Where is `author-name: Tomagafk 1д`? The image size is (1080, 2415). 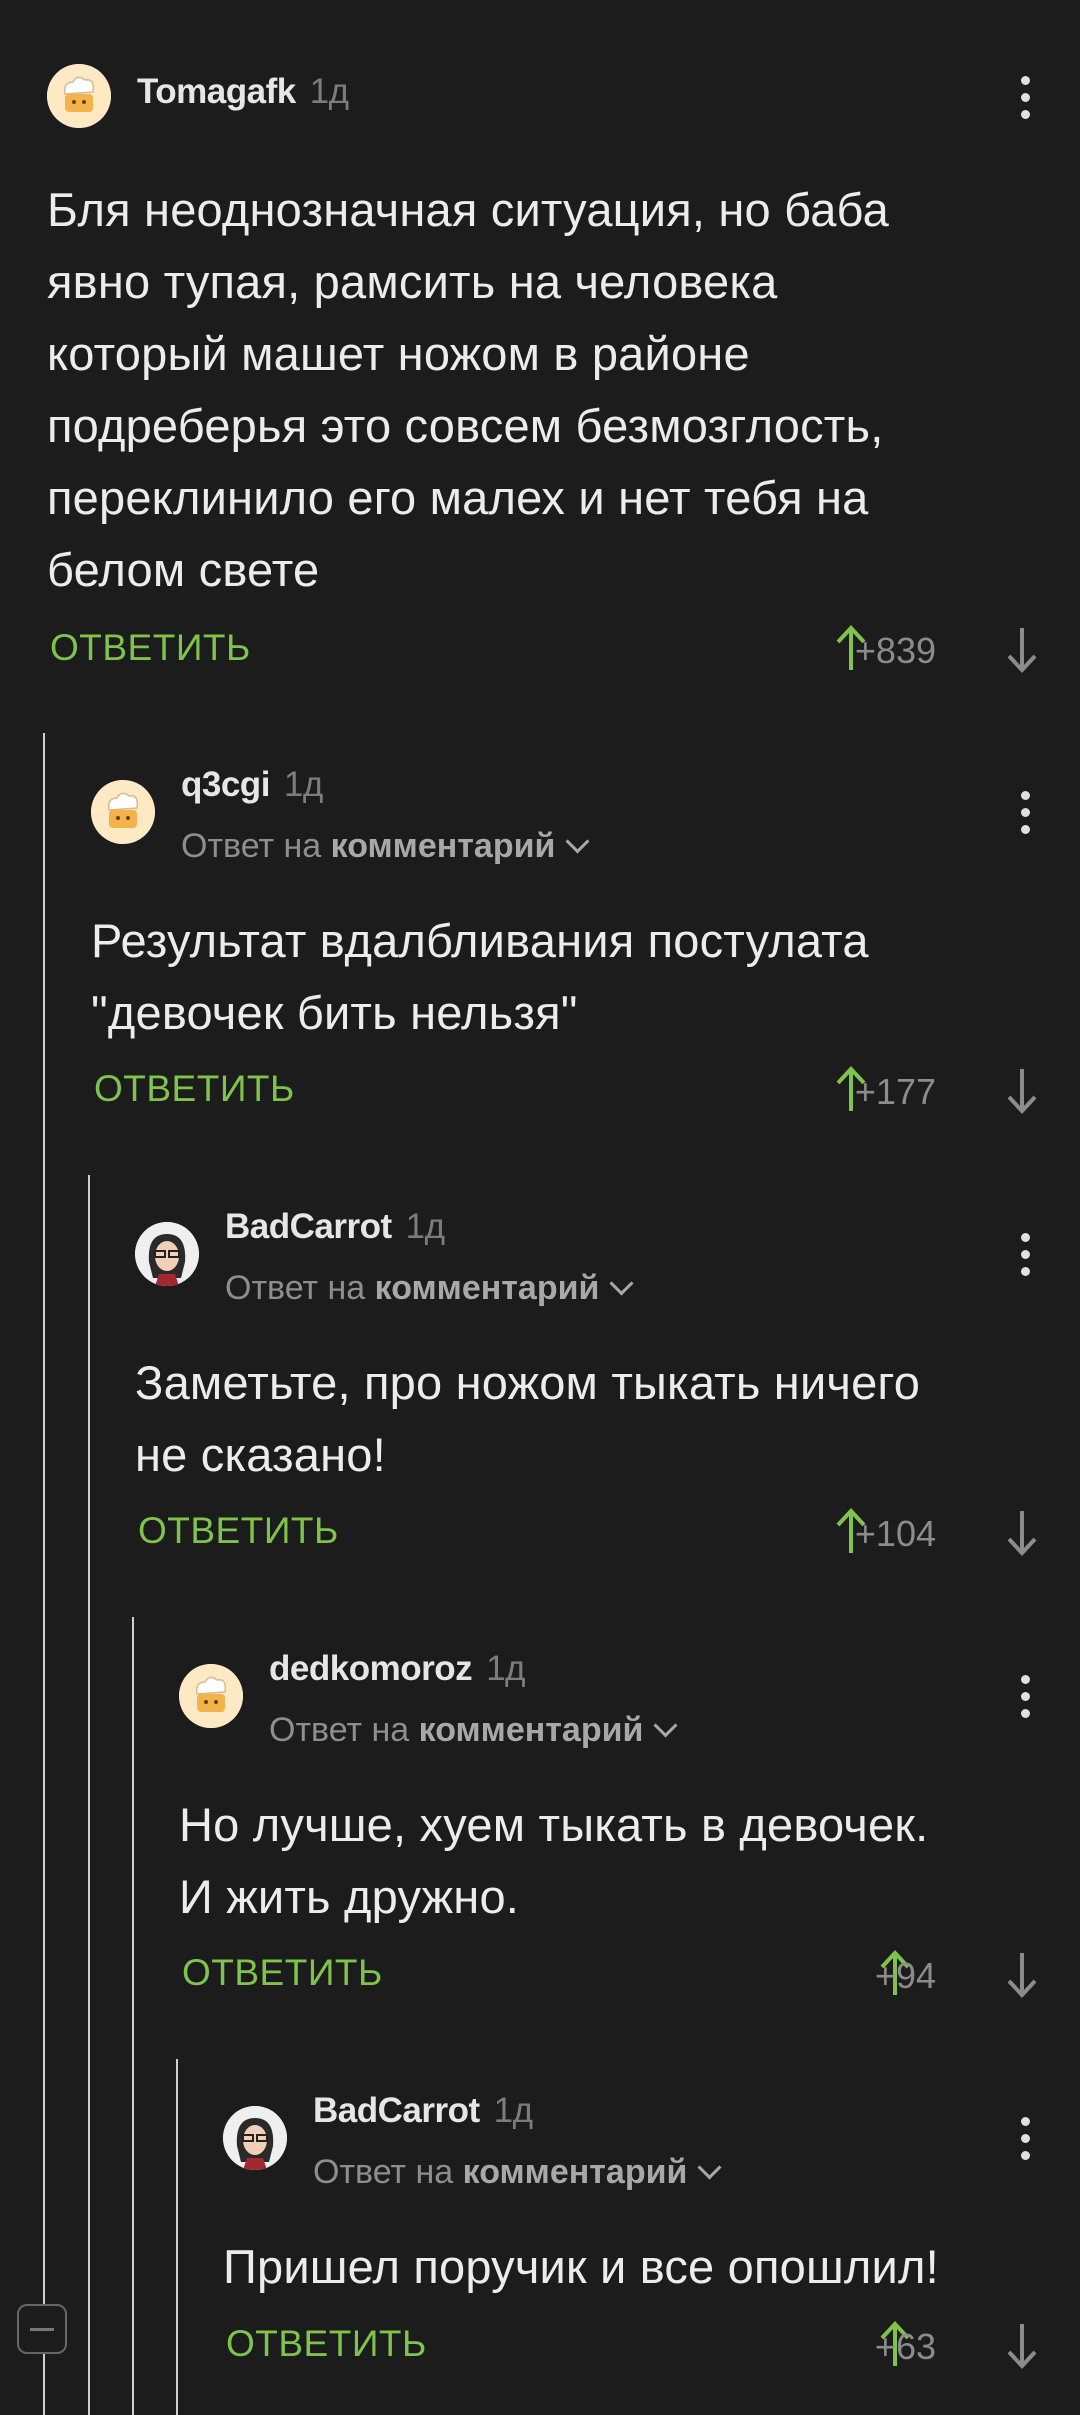
author-name: Tomagafk 1д is located at coordinates (243, 92).